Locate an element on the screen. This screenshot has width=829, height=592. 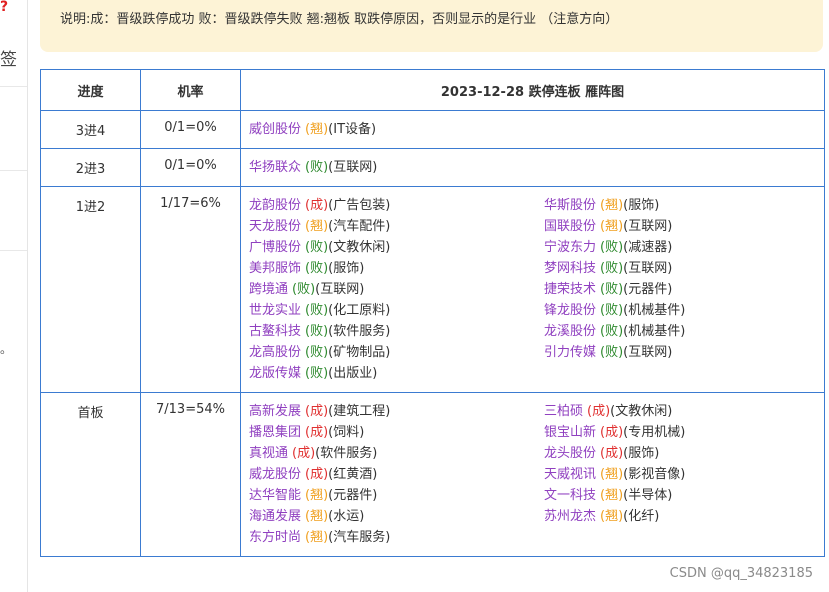
stock-industry: (建筑工程) is located at coordinates (359, 411).